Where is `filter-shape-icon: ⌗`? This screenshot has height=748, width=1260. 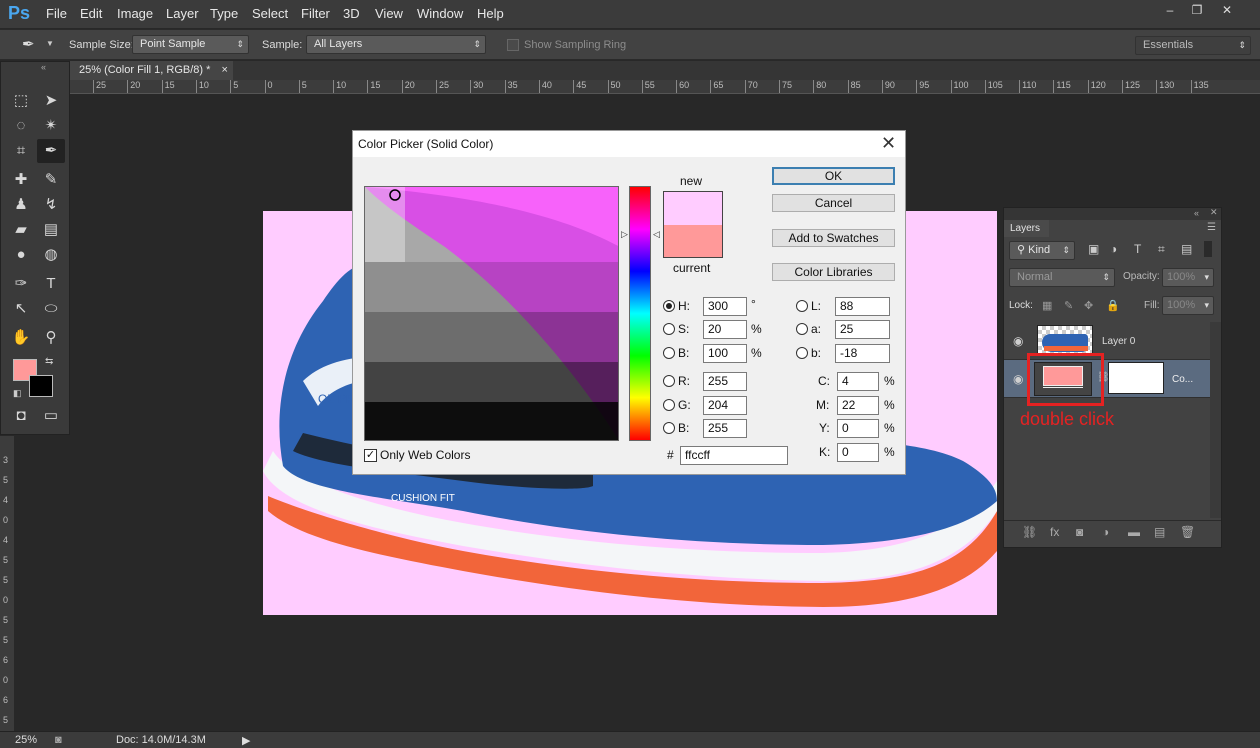
filter-shape-icon: ⌗ is located at coordinates (1161, 249).